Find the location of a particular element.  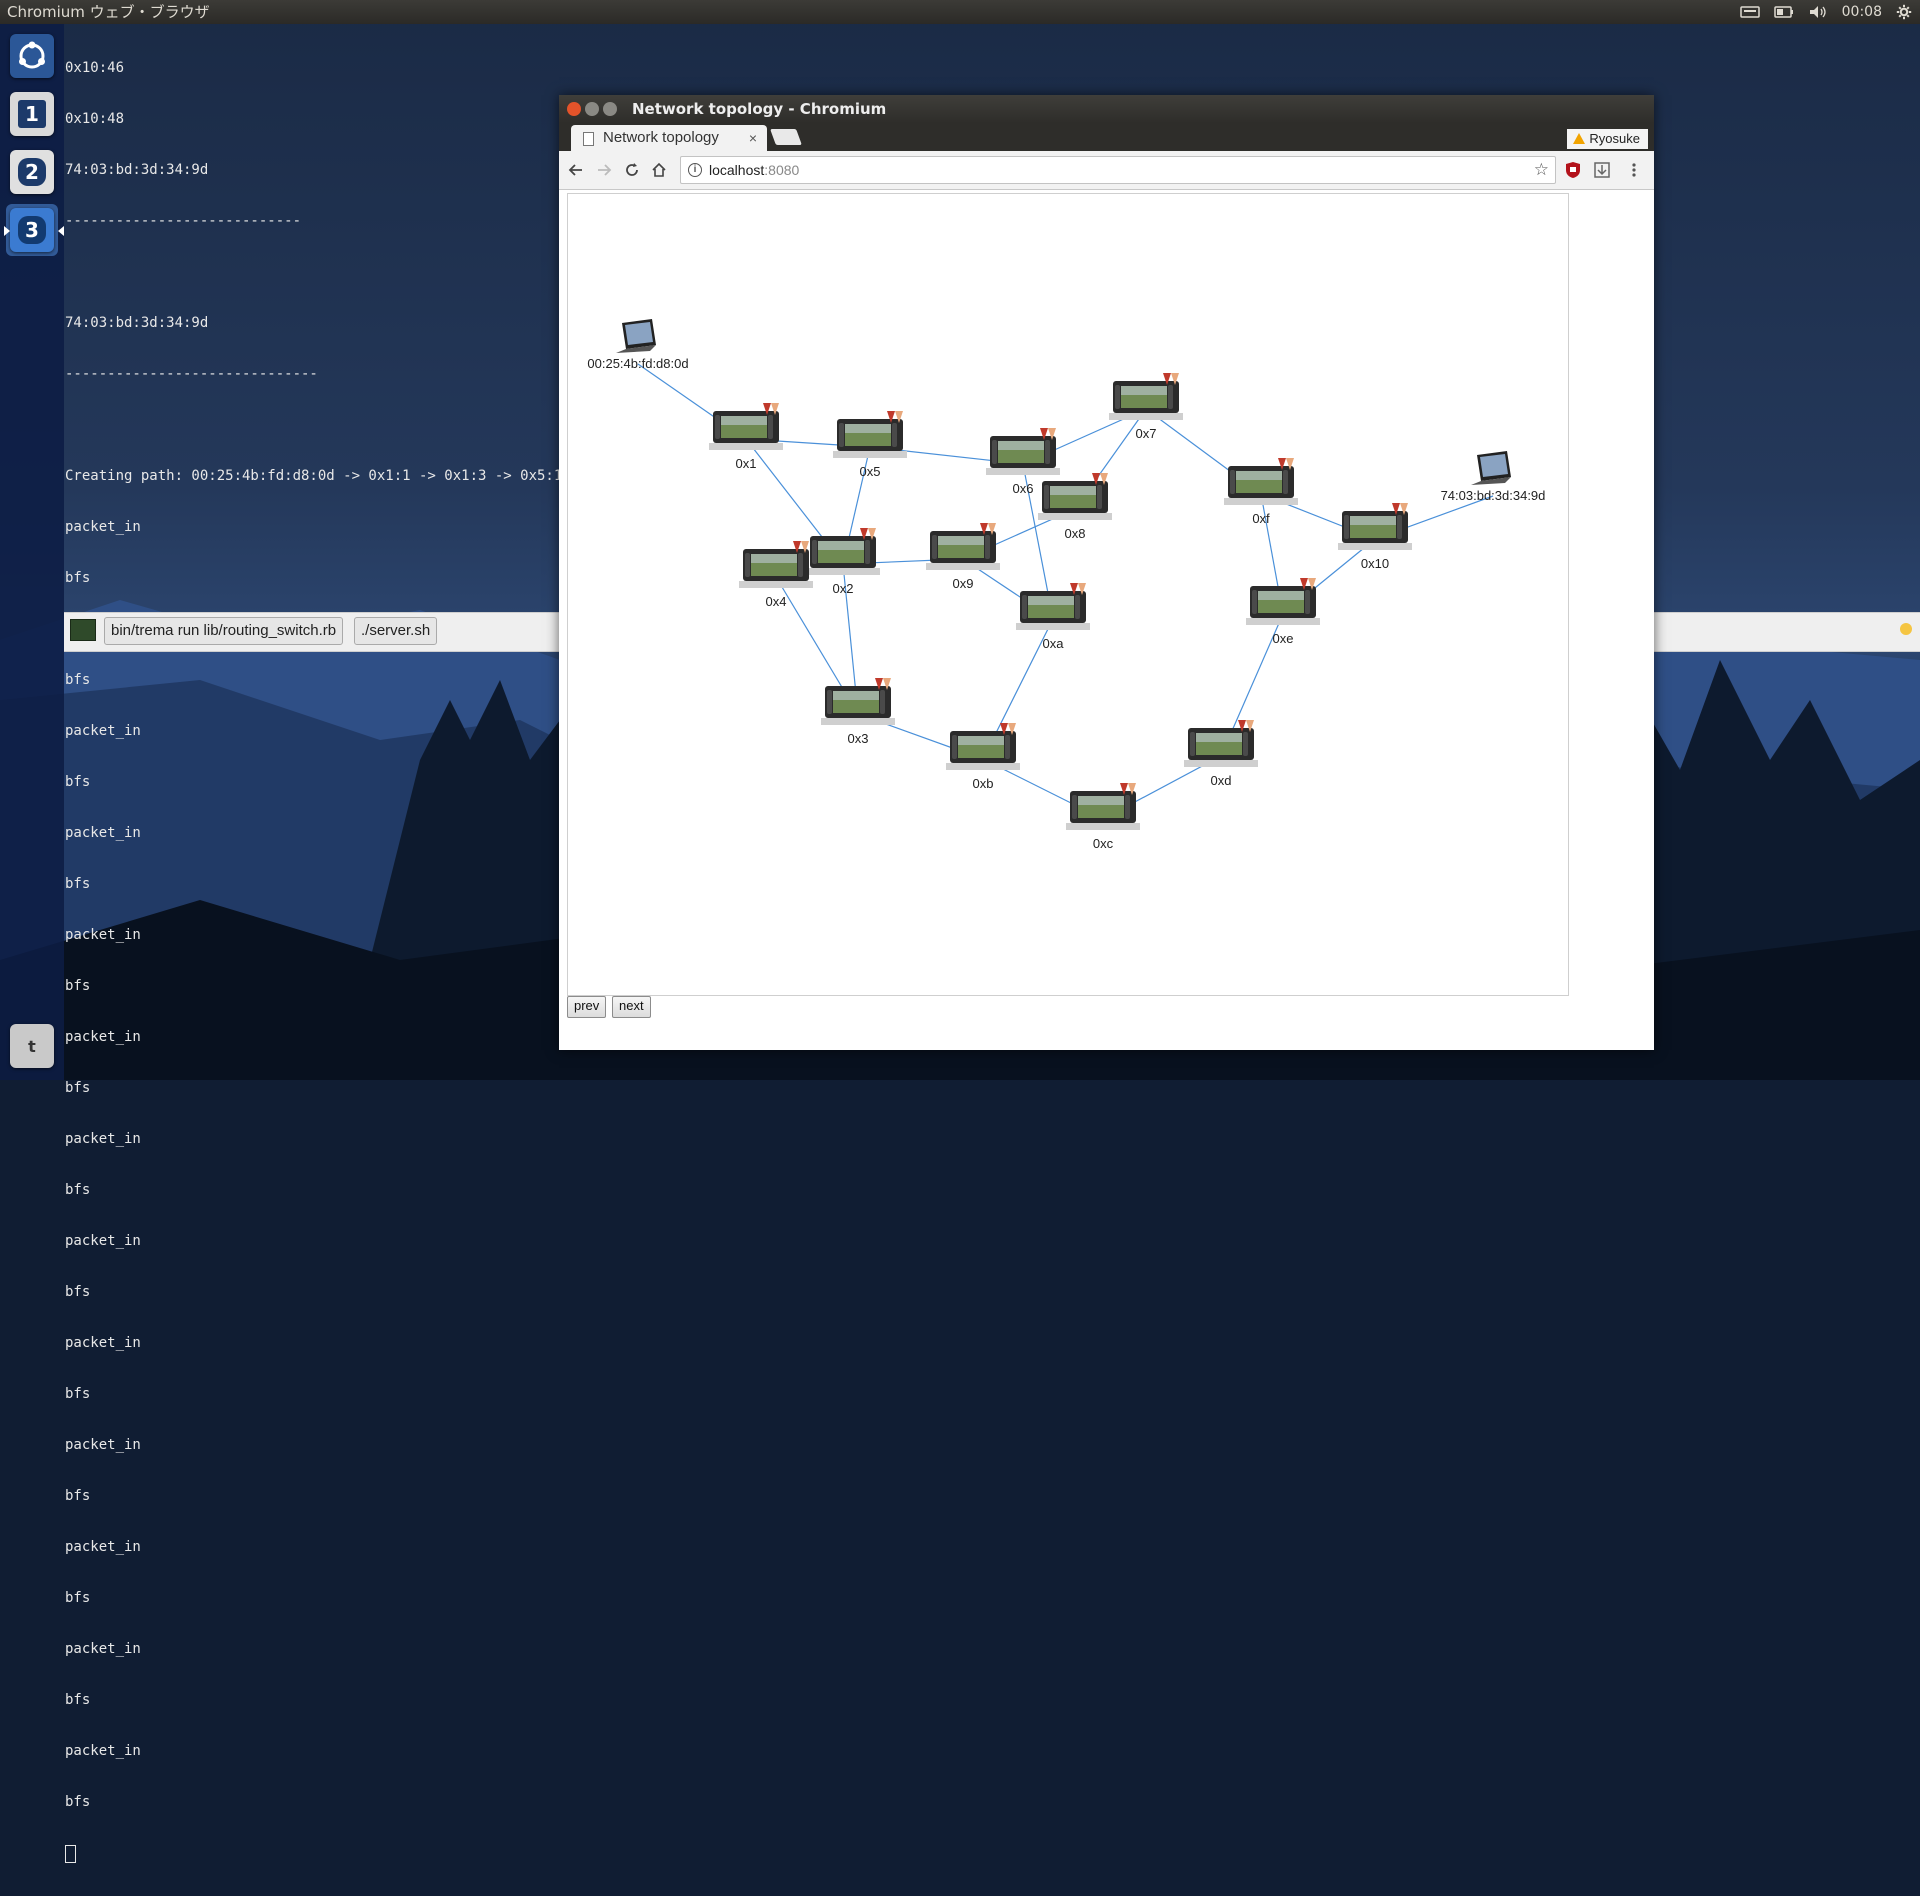

site-info-icon: i is located at coordinates (695, 170).